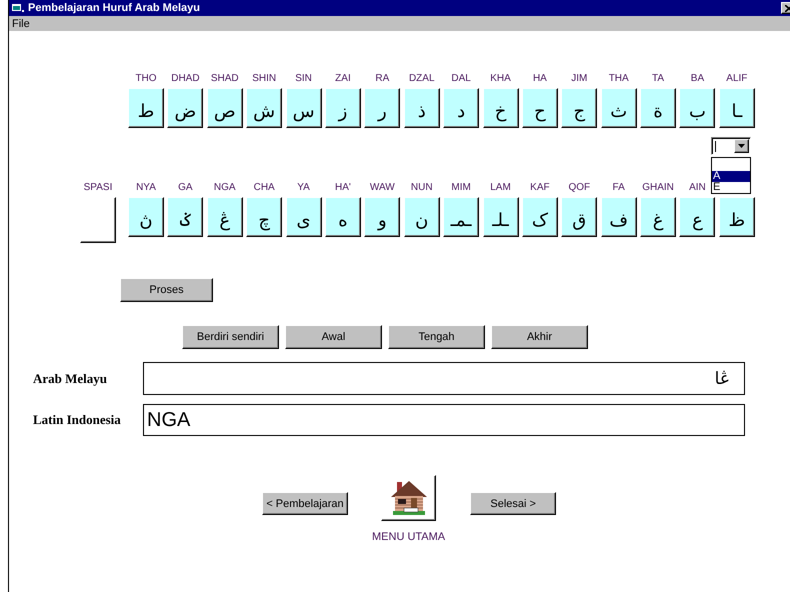  I want to click on letter-label: TA, so click(658, 79).